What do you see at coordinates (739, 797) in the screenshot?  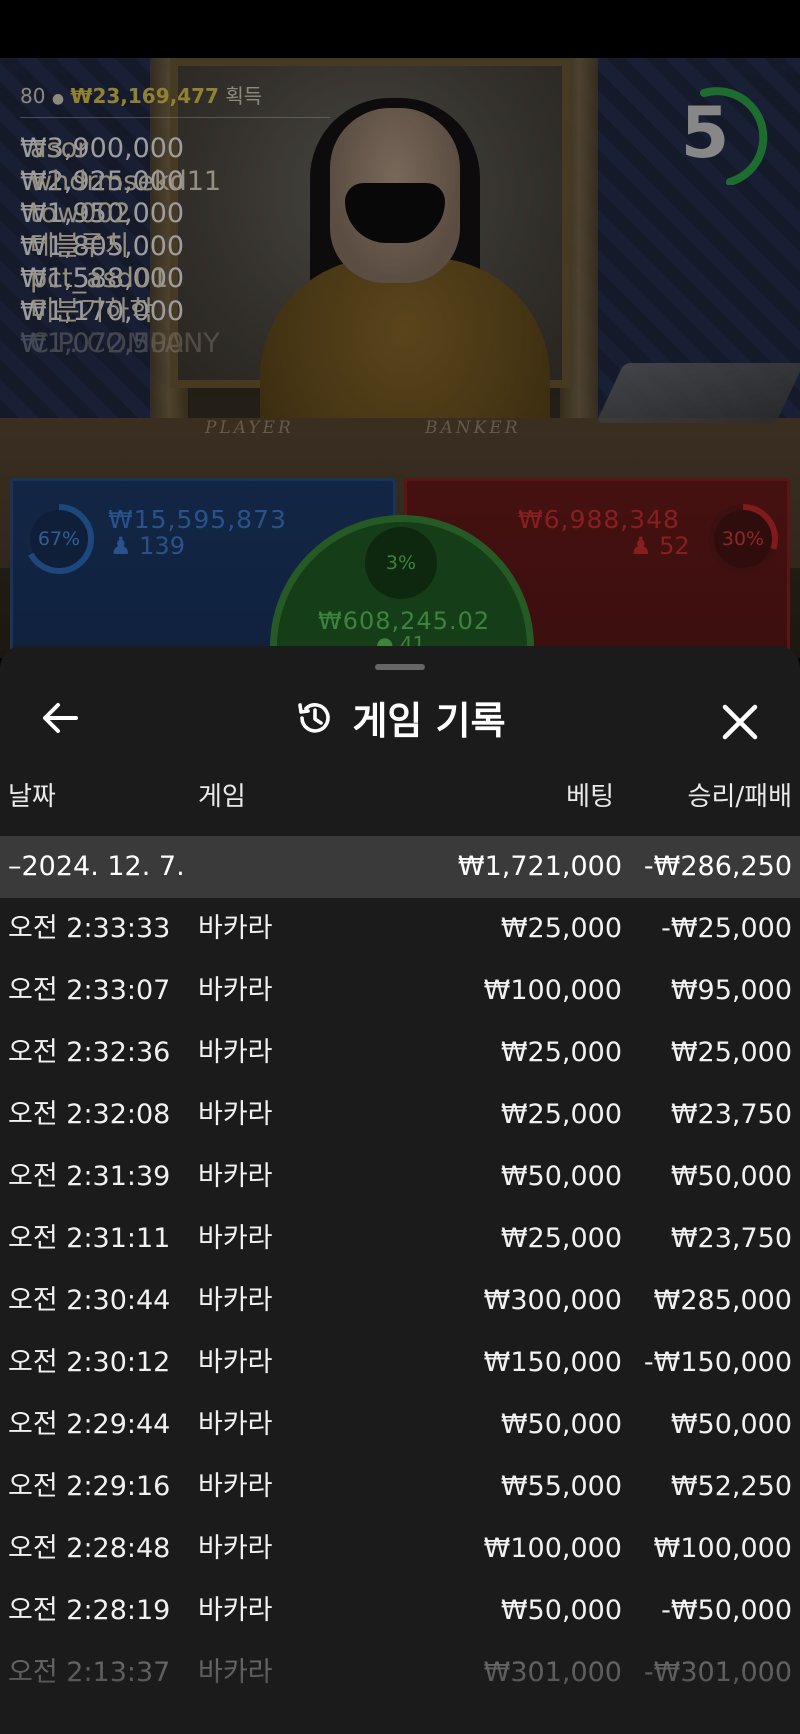 I see `column-header-result: 승리/패배` at bounding box center [739, 797].